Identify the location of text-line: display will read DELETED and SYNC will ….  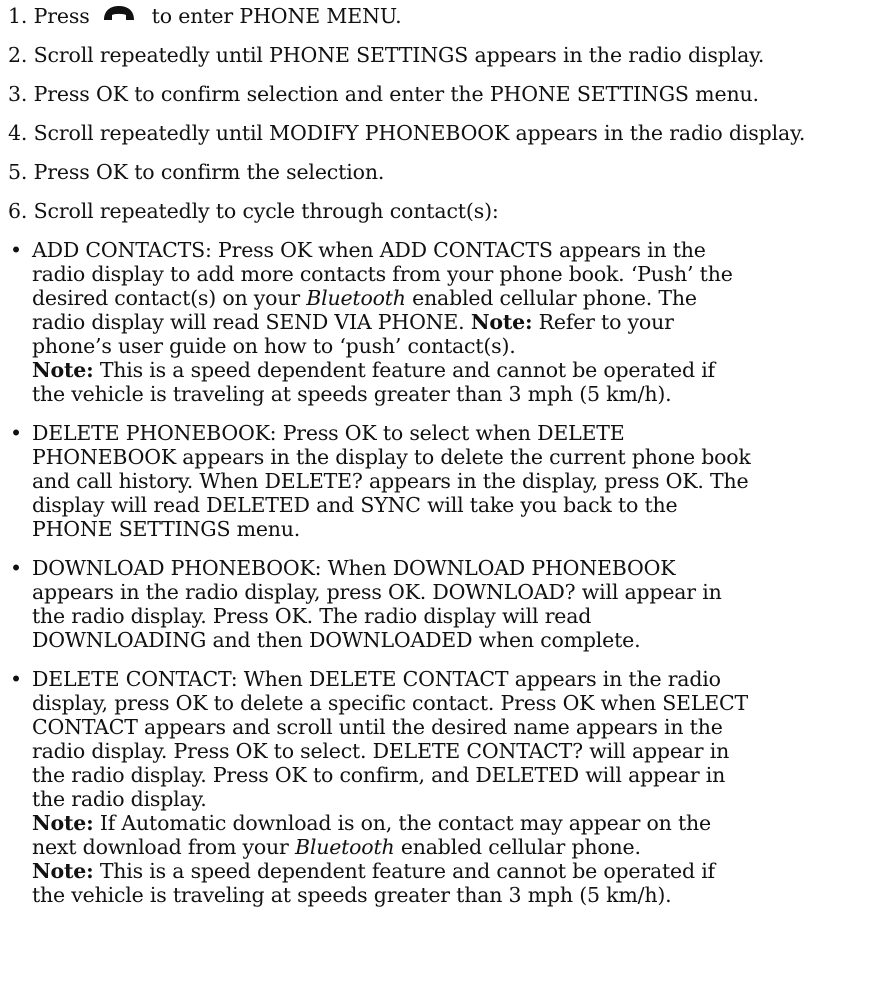
(355, 505).